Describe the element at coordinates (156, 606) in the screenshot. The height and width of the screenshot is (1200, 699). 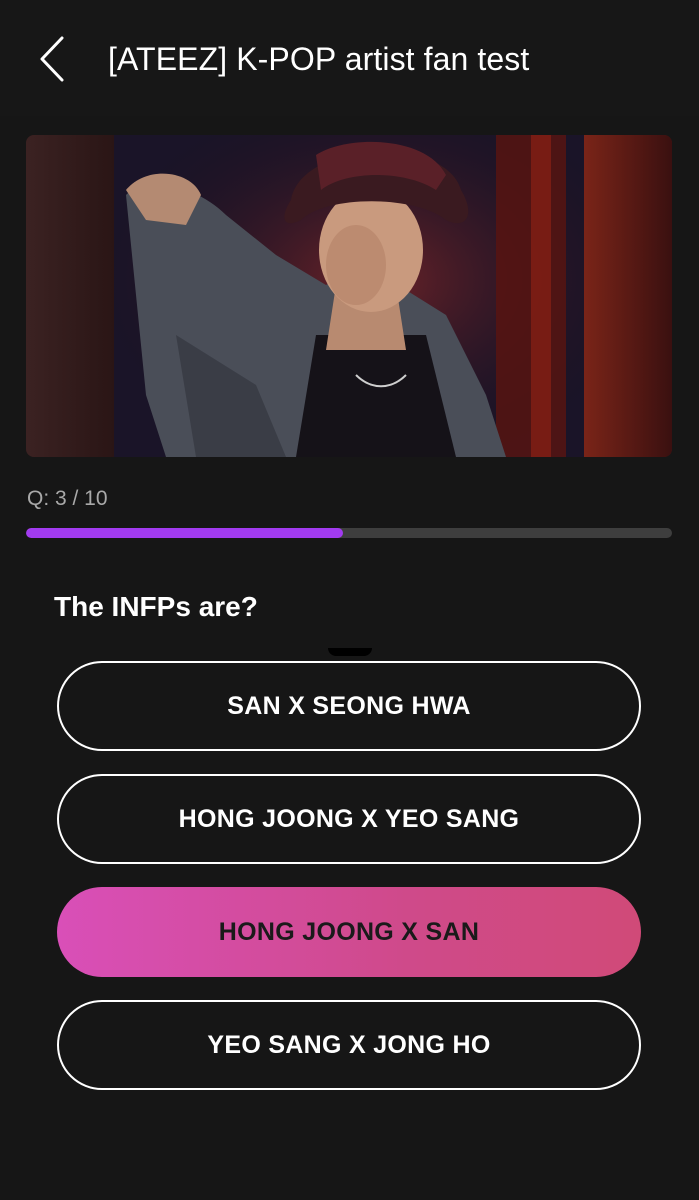
I see `question-text: The INFPs are?` at that location.